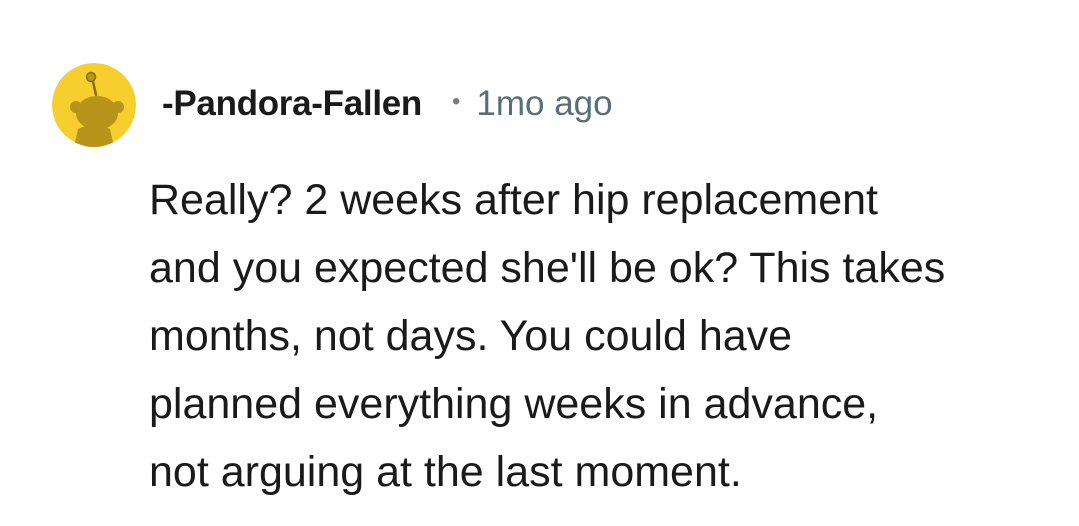 This screenshot has height=526, width=1079. I want to click on user-avatar, so click(94, 105).